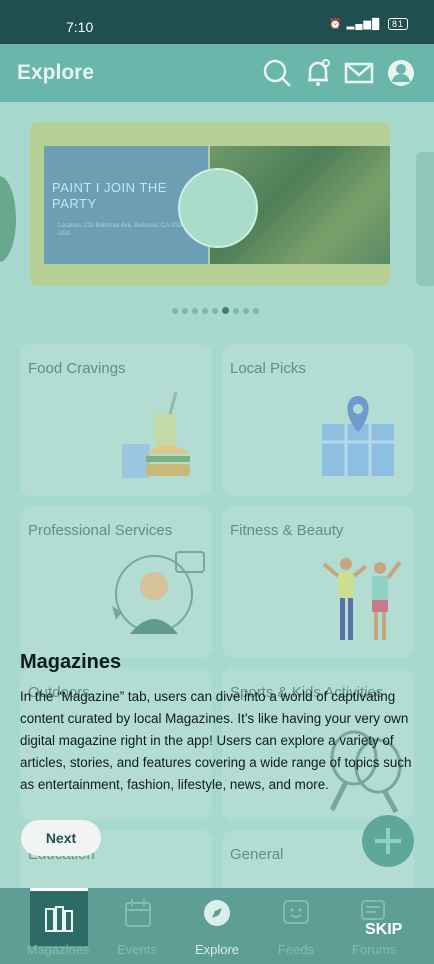  Describe the element at coordinates (138, 913) in the screenshot. I see `calendar-icon` at that location.